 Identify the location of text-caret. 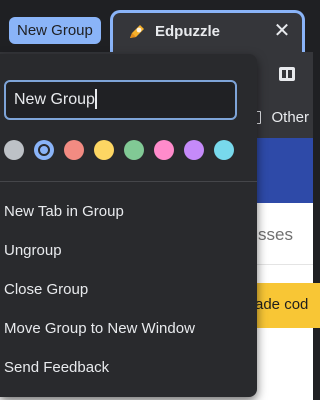
(96, 99).